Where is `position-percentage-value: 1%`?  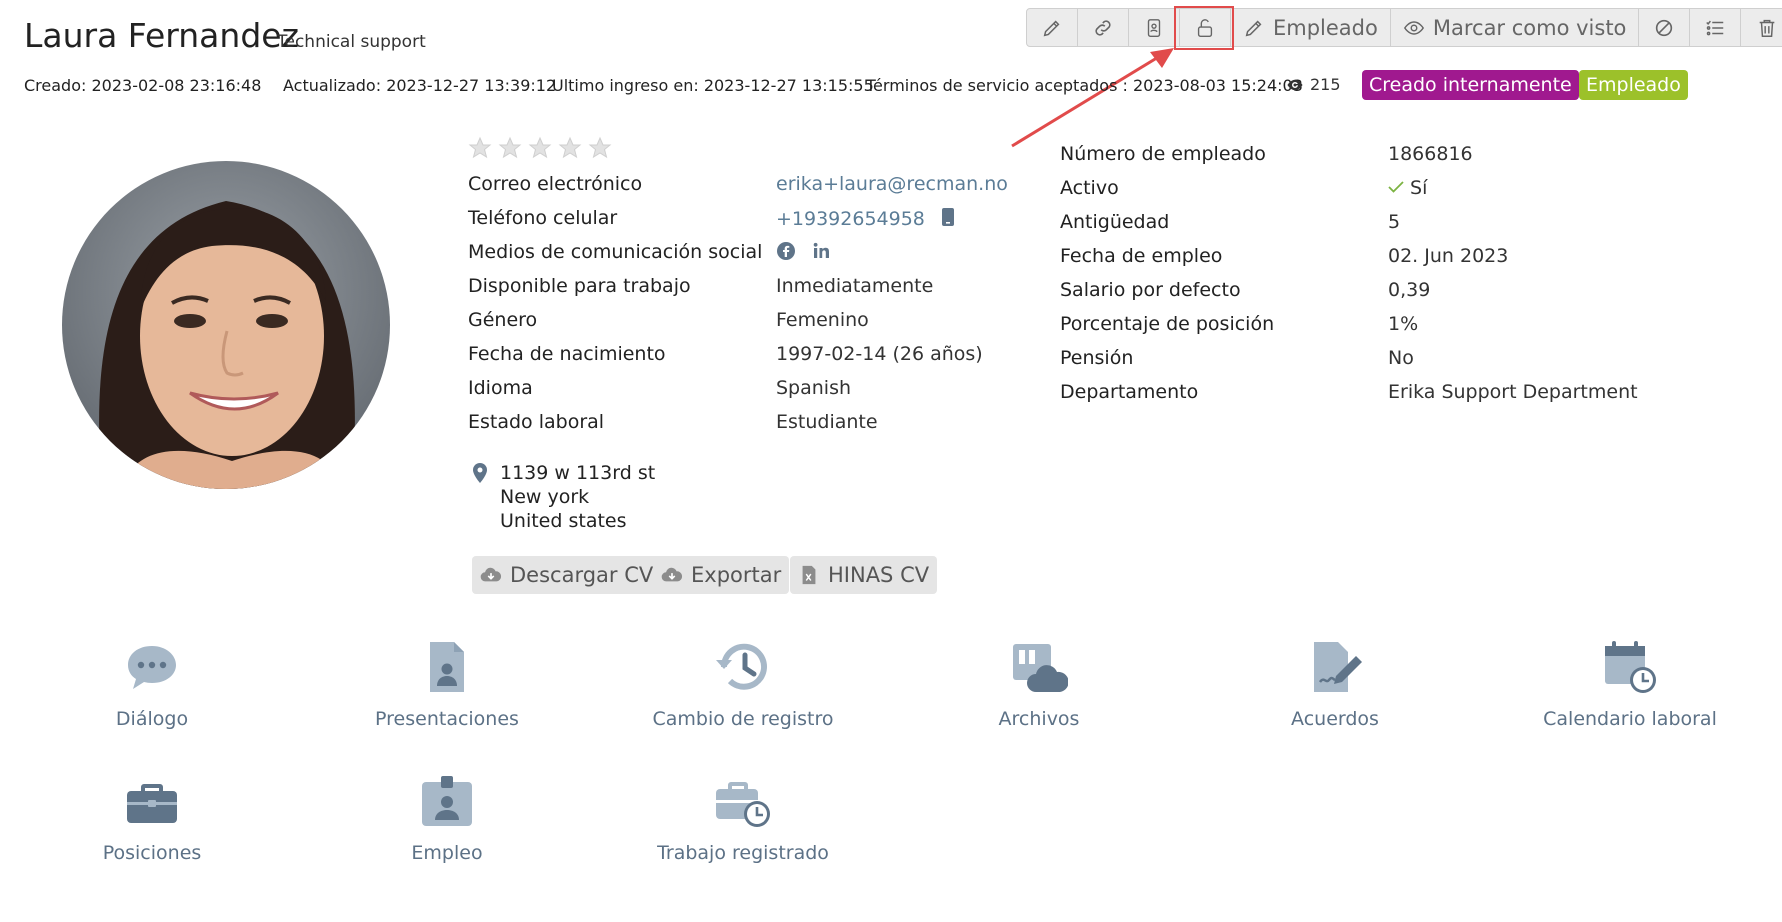
position-percentage-value: 1% is located at coordinates (1403, 324).